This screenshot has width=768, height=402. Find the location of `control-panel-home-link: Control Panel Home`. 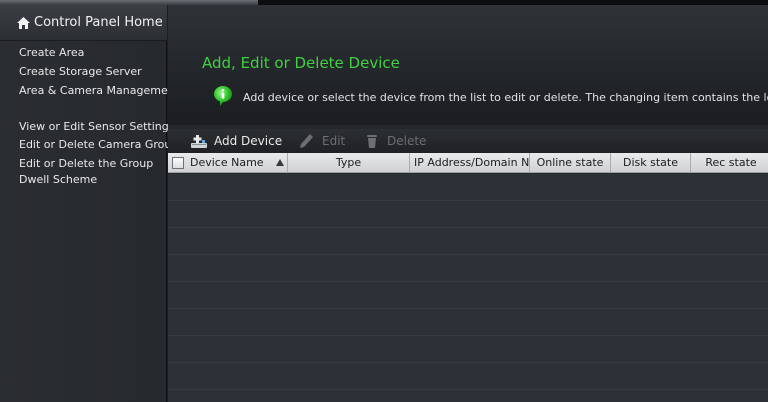

control-panel-home-link: Control Panel Home is located at coordinates (83, 23).